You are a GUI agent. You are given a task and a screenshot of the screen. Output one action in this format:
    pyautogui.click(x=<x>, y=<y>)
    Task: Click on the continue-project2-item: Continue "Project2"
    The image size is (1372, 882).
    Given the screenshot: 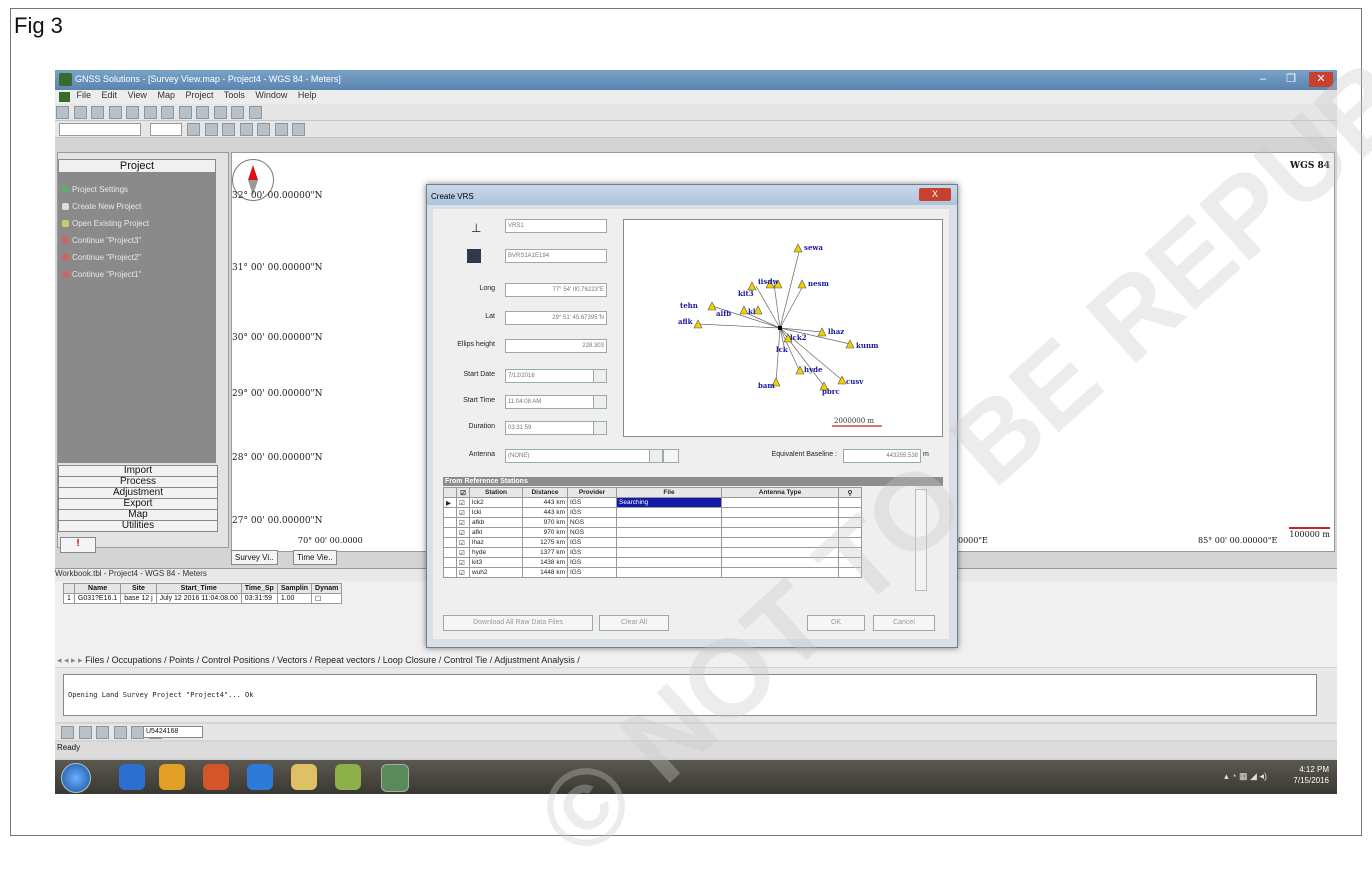 What is the action you would take?
    pyautogui.click(x=101, y=257)
    